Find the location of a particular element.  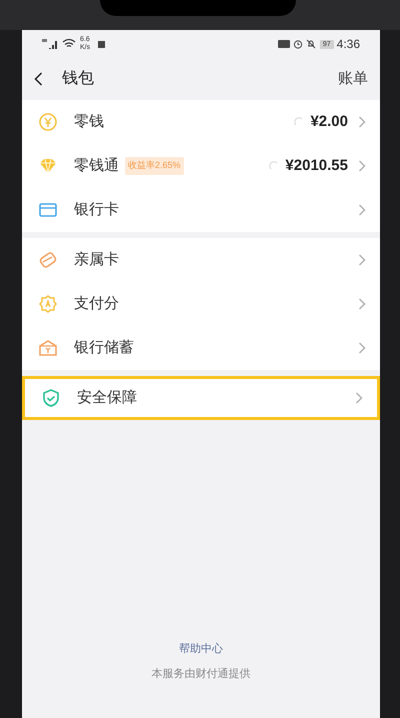

notification-icon is located at coordinates (102, 44).